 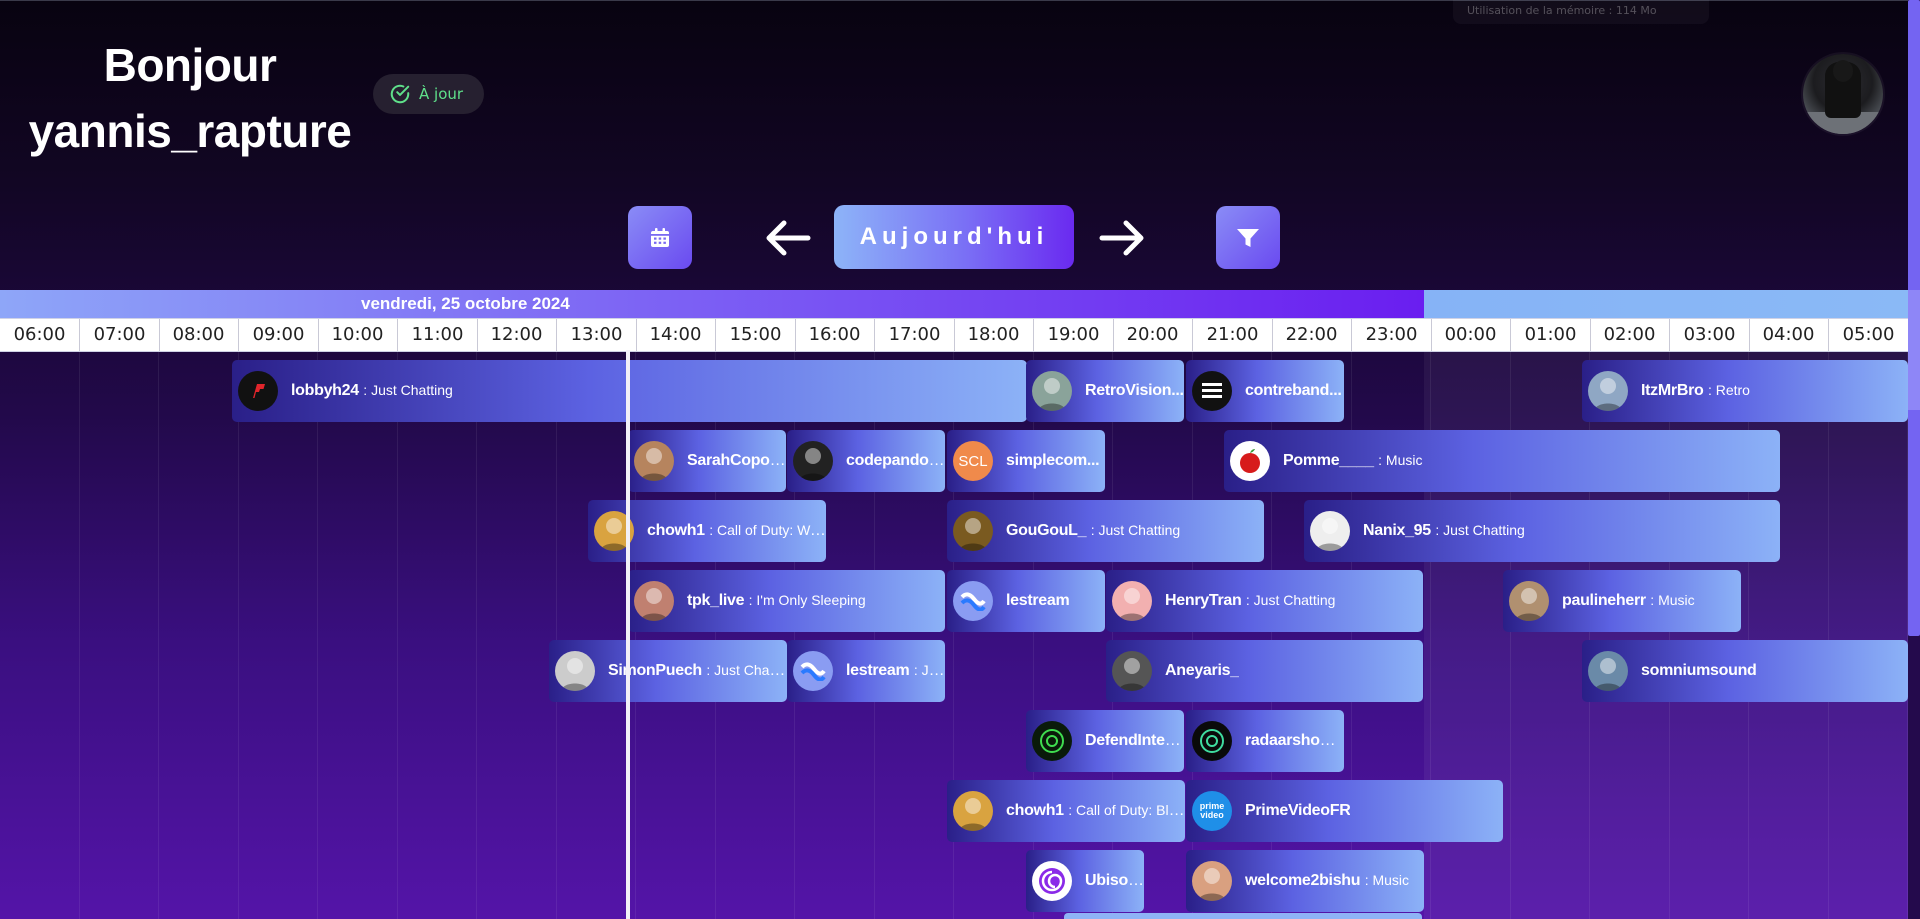 I want to click on streamer-name: tpk_live, so click(x=716, y=600).